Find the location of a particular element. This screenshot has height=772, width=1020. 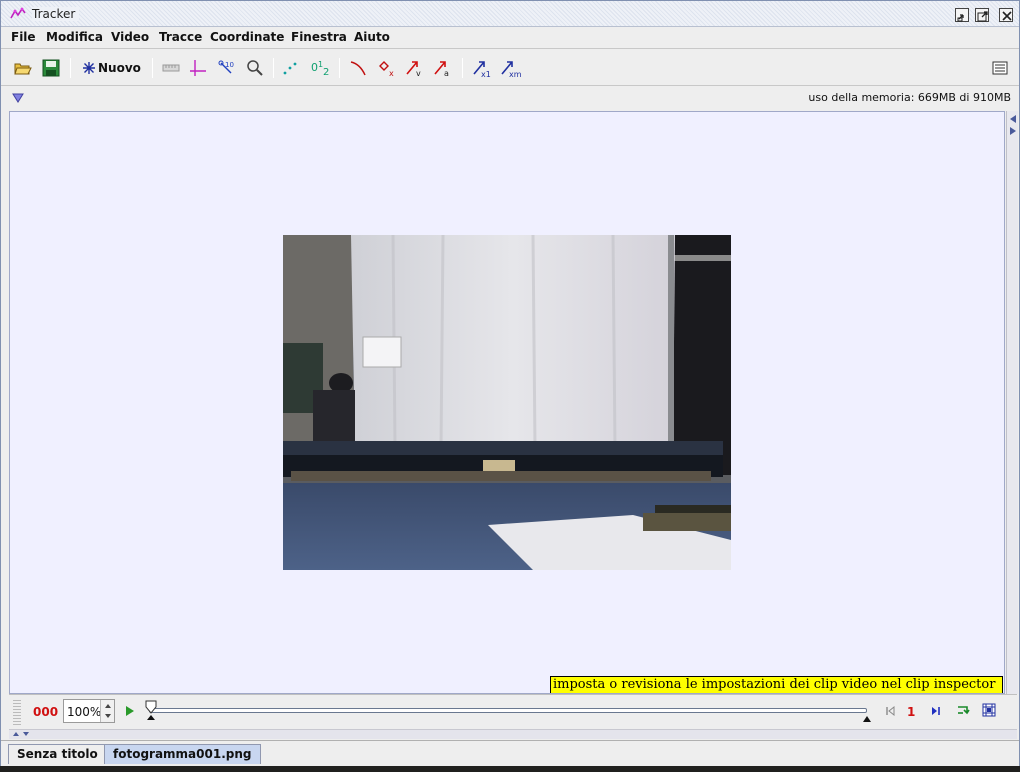

clip-settings-button is located at coordinates (989, 712).